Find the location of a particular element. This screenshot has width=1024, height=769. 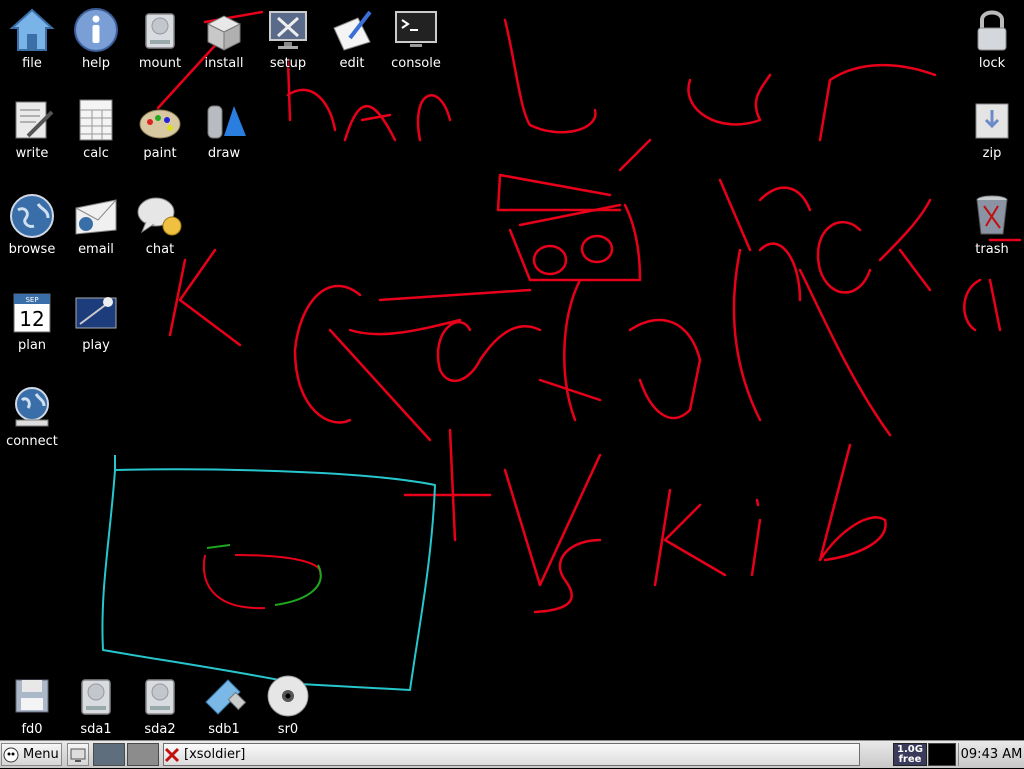

setup-icon-launcher: setup is located at coordinates (288, 41).